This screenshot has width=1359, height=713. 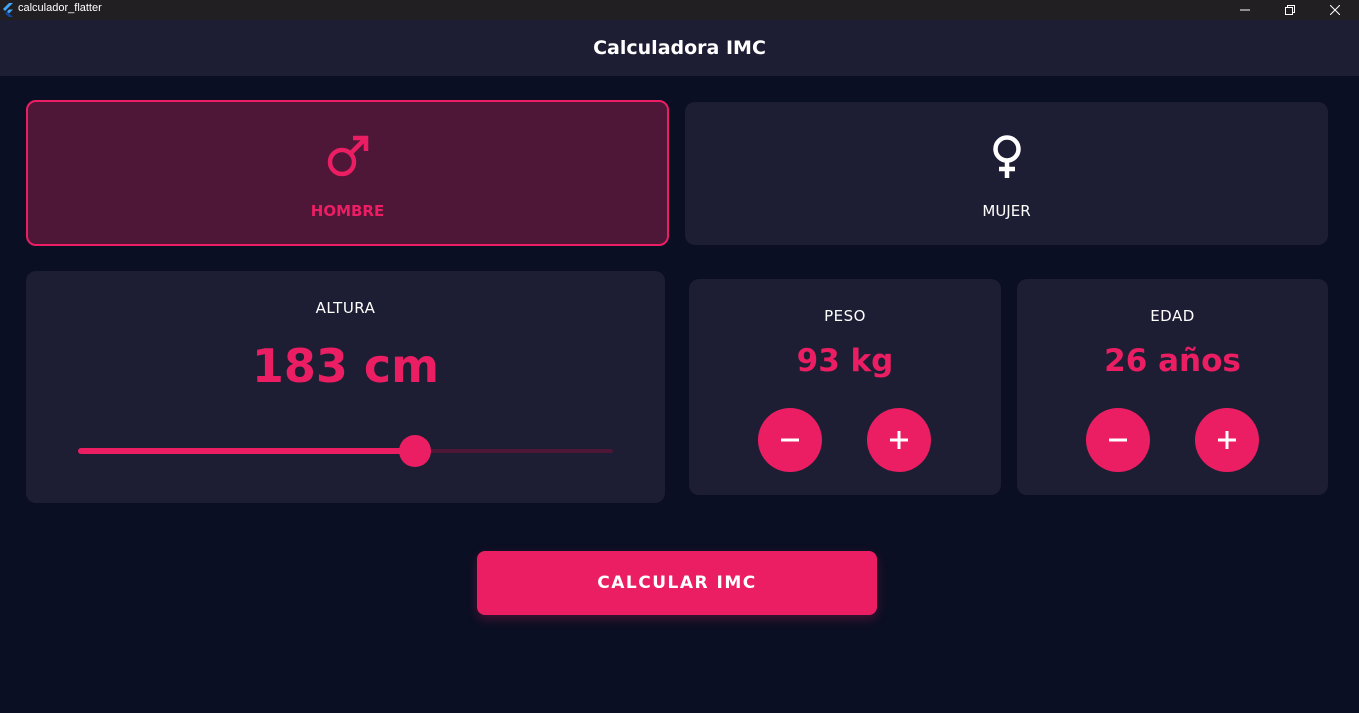 I want to click on app-bar: Calculadora IMC, so click(x=679, y=48).